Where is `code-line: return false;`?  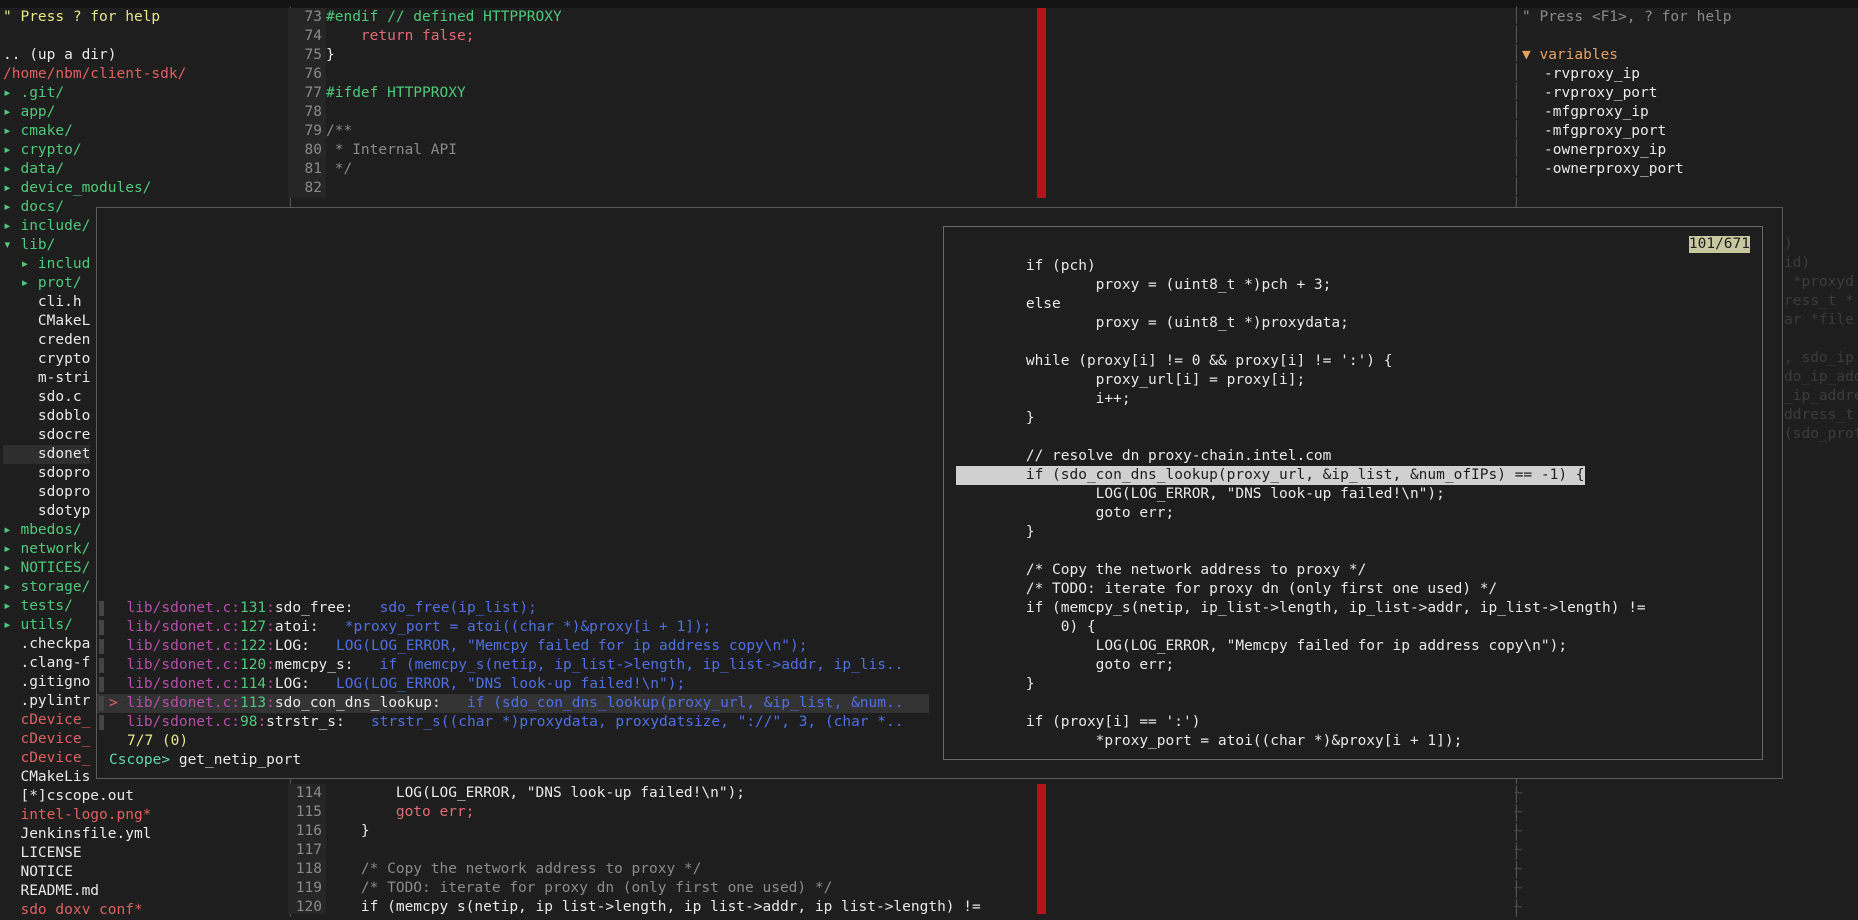
code-line: return false; is located at coordinates (400, 36).